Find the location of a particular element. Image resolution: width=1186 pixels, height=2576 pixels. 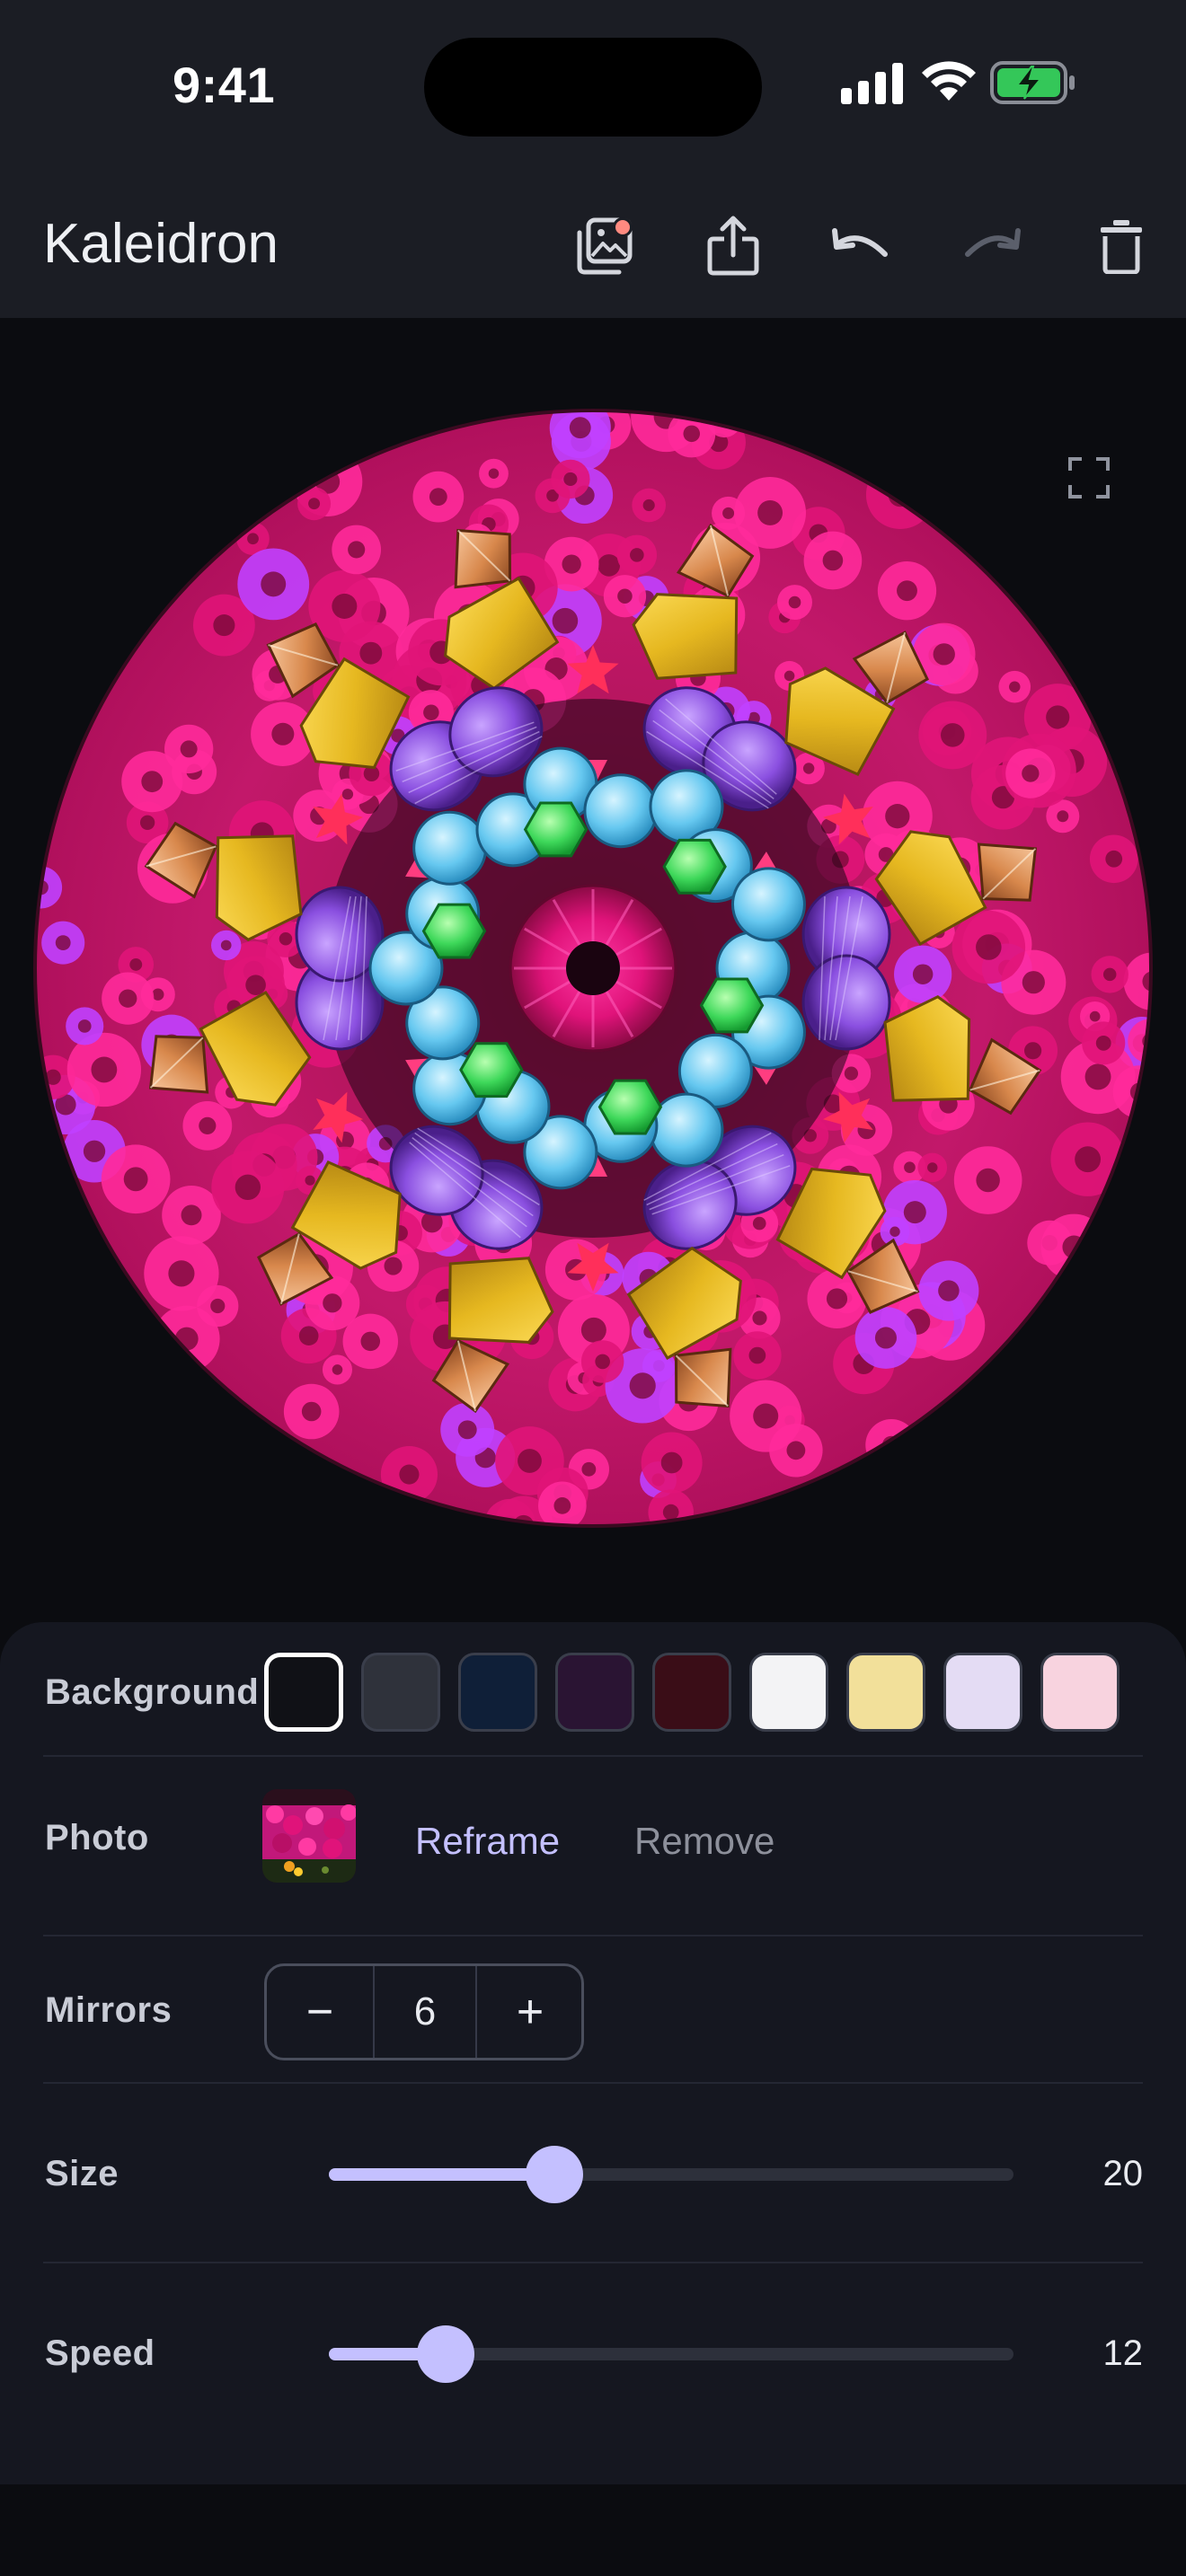

dynamic-island is located at coordinates (593, 87).